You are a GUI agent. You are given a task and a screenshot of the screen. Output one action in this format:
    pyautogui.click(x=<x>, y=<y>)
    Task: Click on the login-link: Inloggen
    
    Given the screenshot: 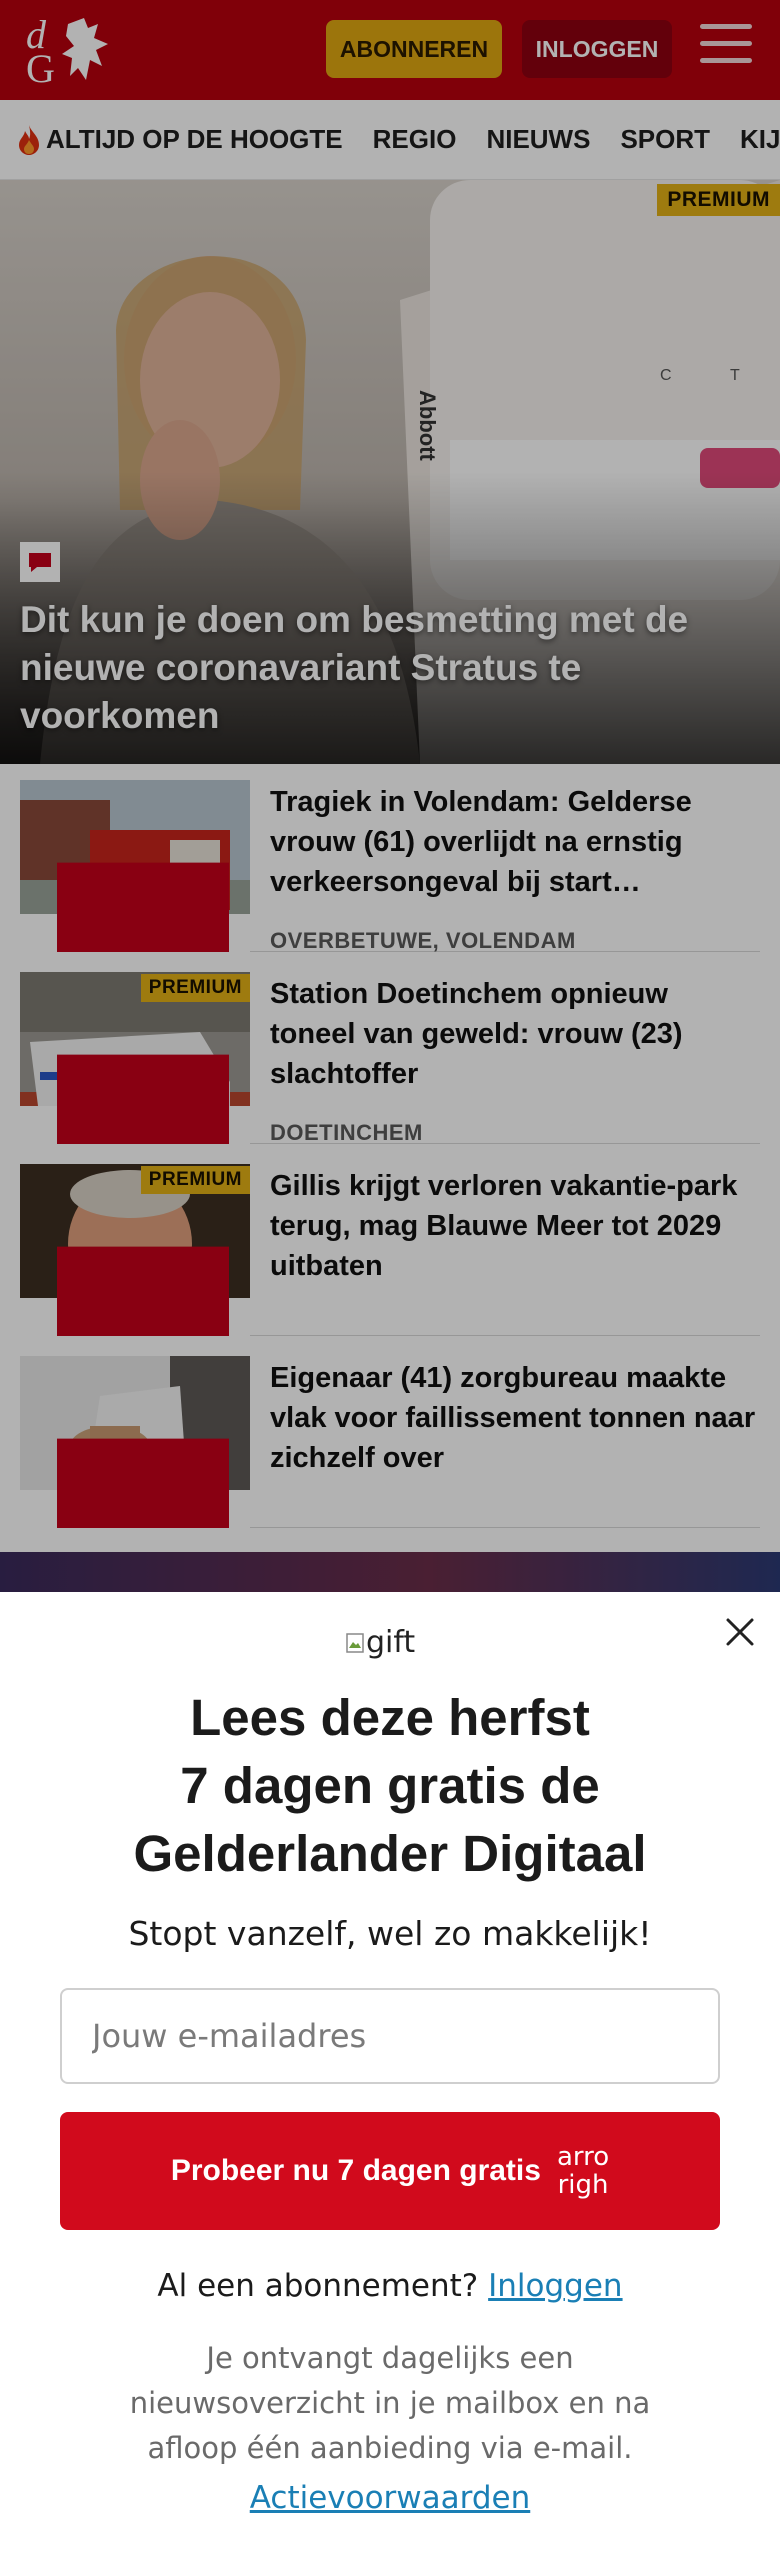 What is the action you would take?
    pyautogui.click(x=555, y=2286)
    